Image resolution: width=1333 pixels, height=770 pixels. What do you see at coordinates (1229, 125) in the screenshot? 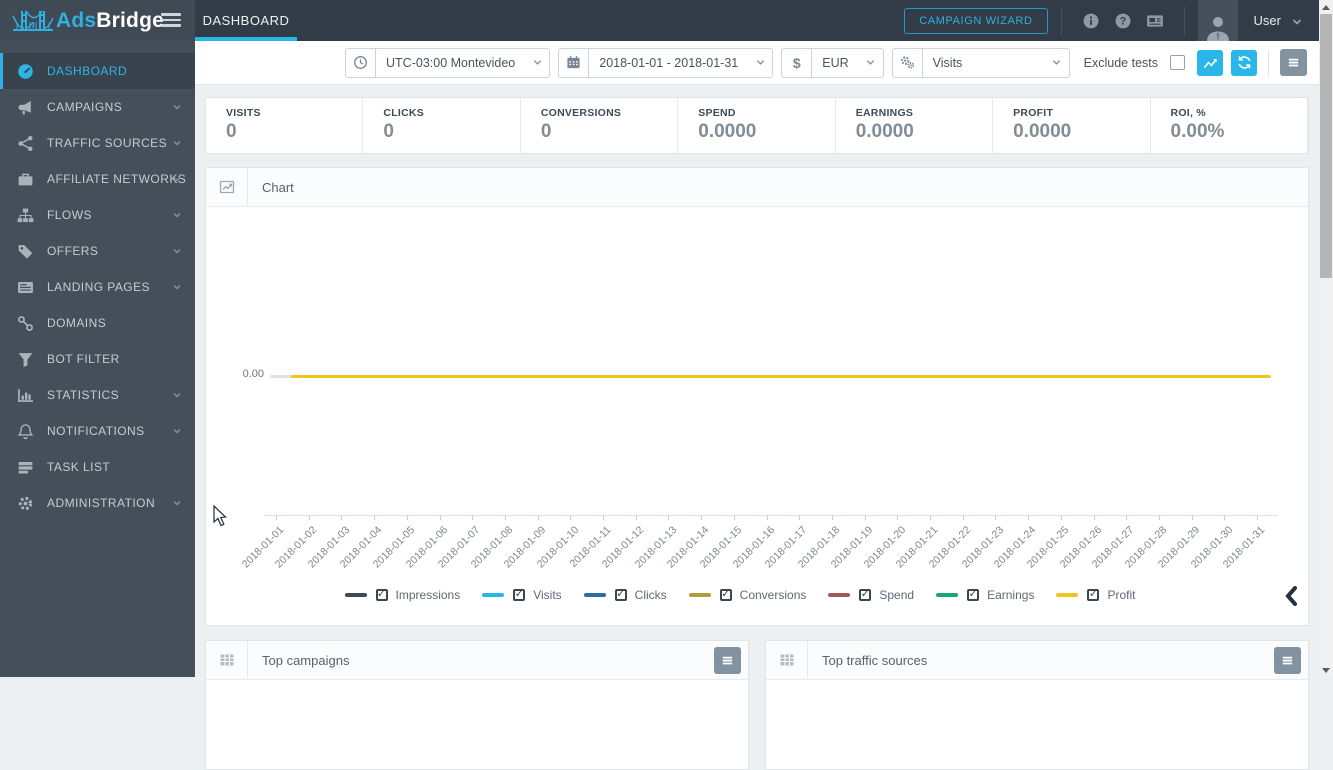
I see `stat-cell: ROI, % 0.00%` at bounding box center [1229, 125].